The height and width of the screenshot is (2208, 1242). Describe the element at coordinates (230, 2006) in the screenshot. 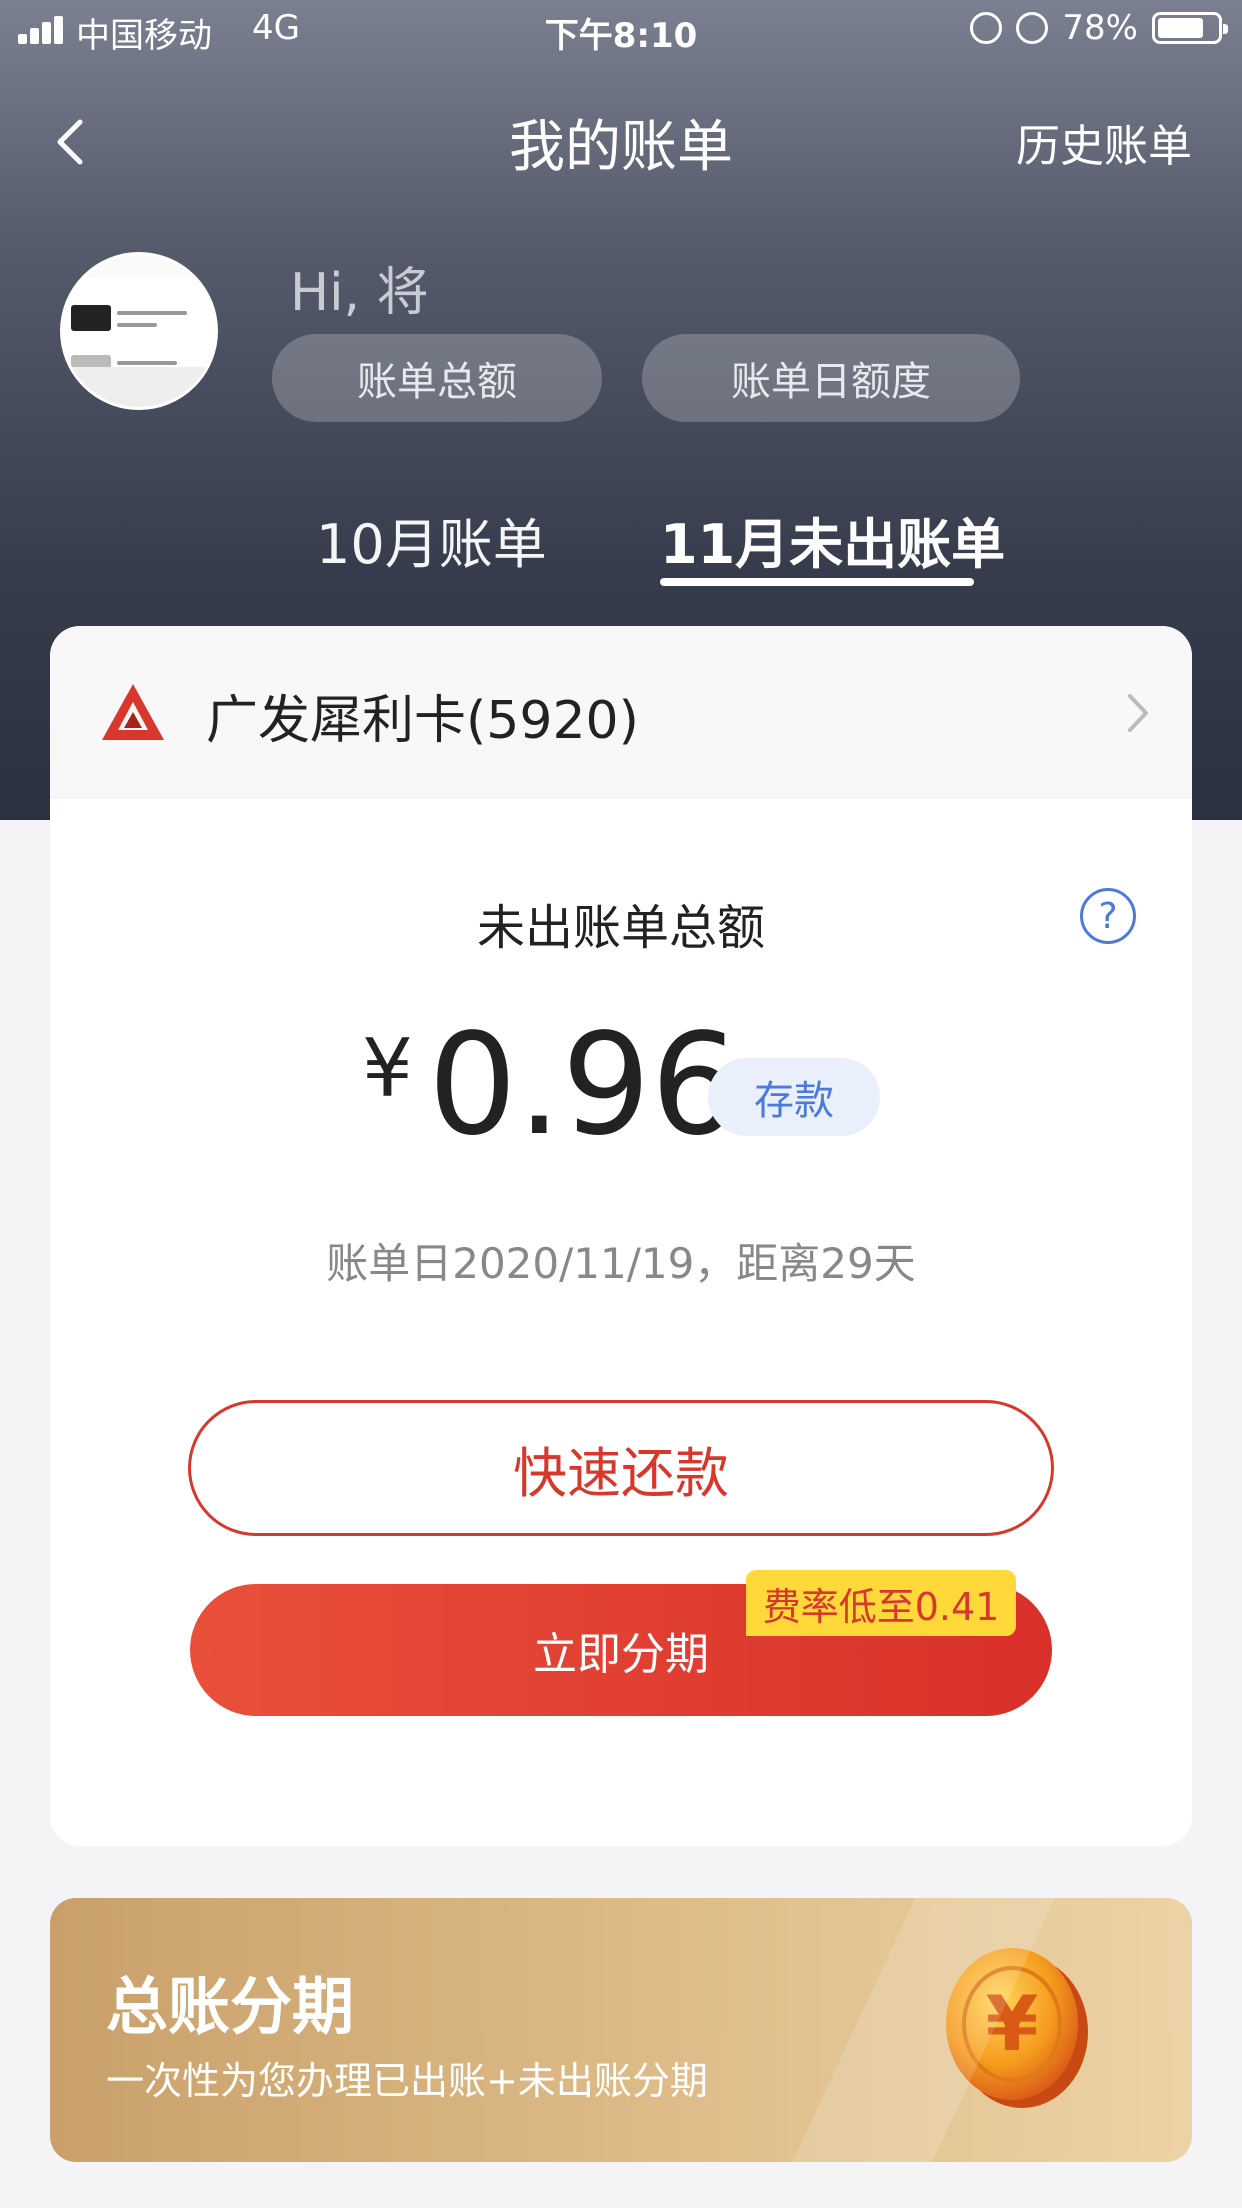

I see `promo-title: 总账分期` at that location.